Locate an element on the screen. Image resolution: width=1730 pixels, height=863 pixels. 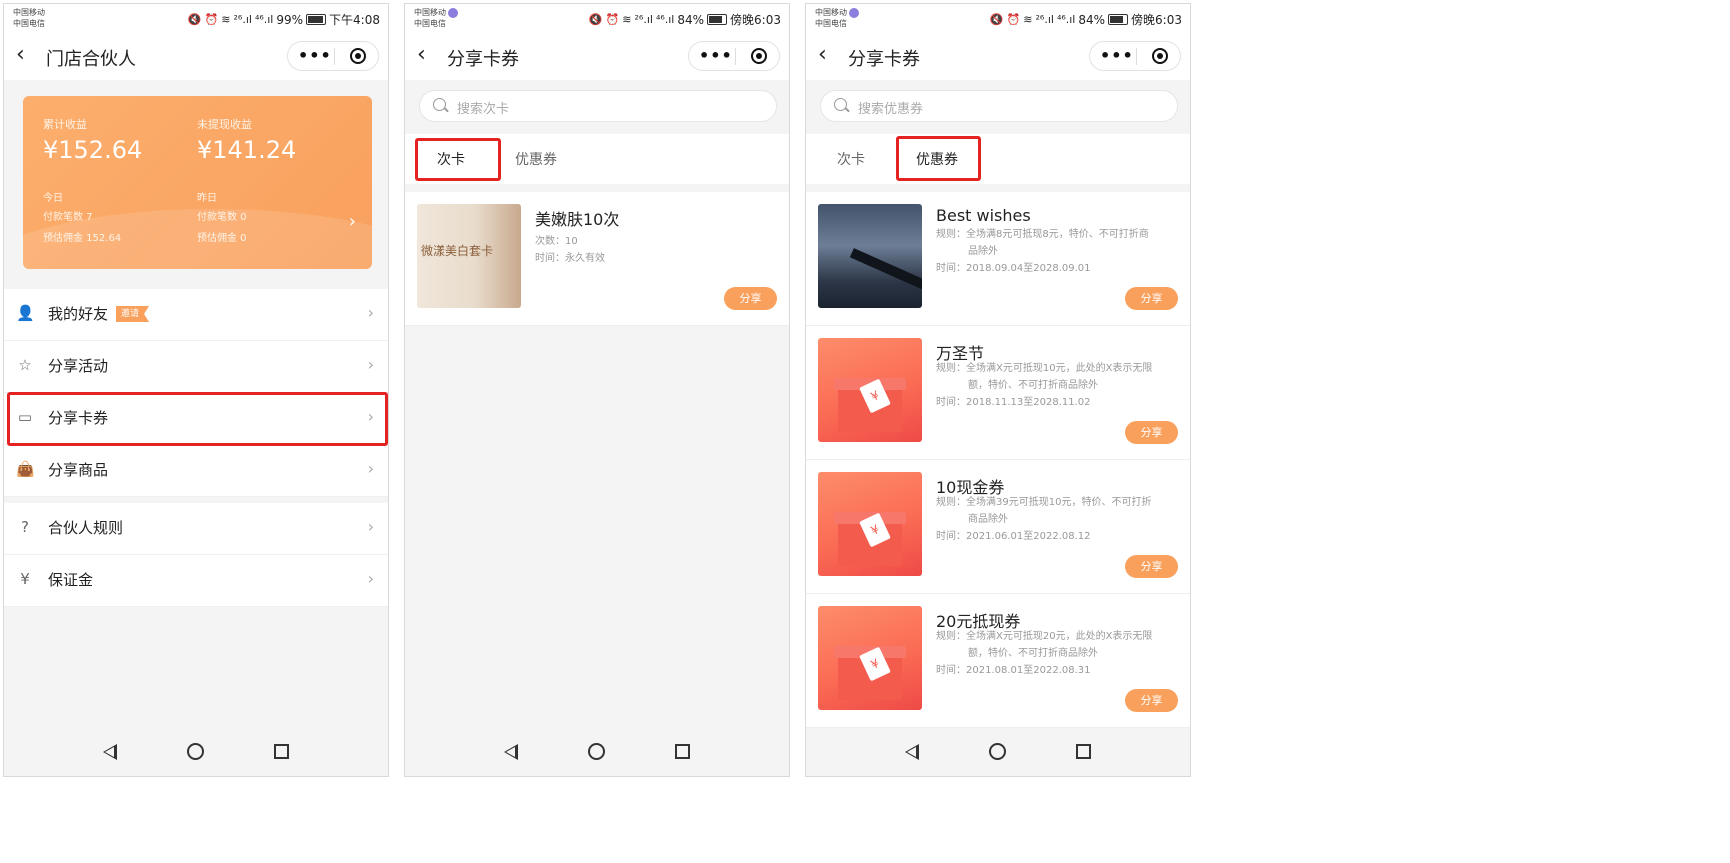
menu-label: 分享活动 is located at coordinates (78, 366).